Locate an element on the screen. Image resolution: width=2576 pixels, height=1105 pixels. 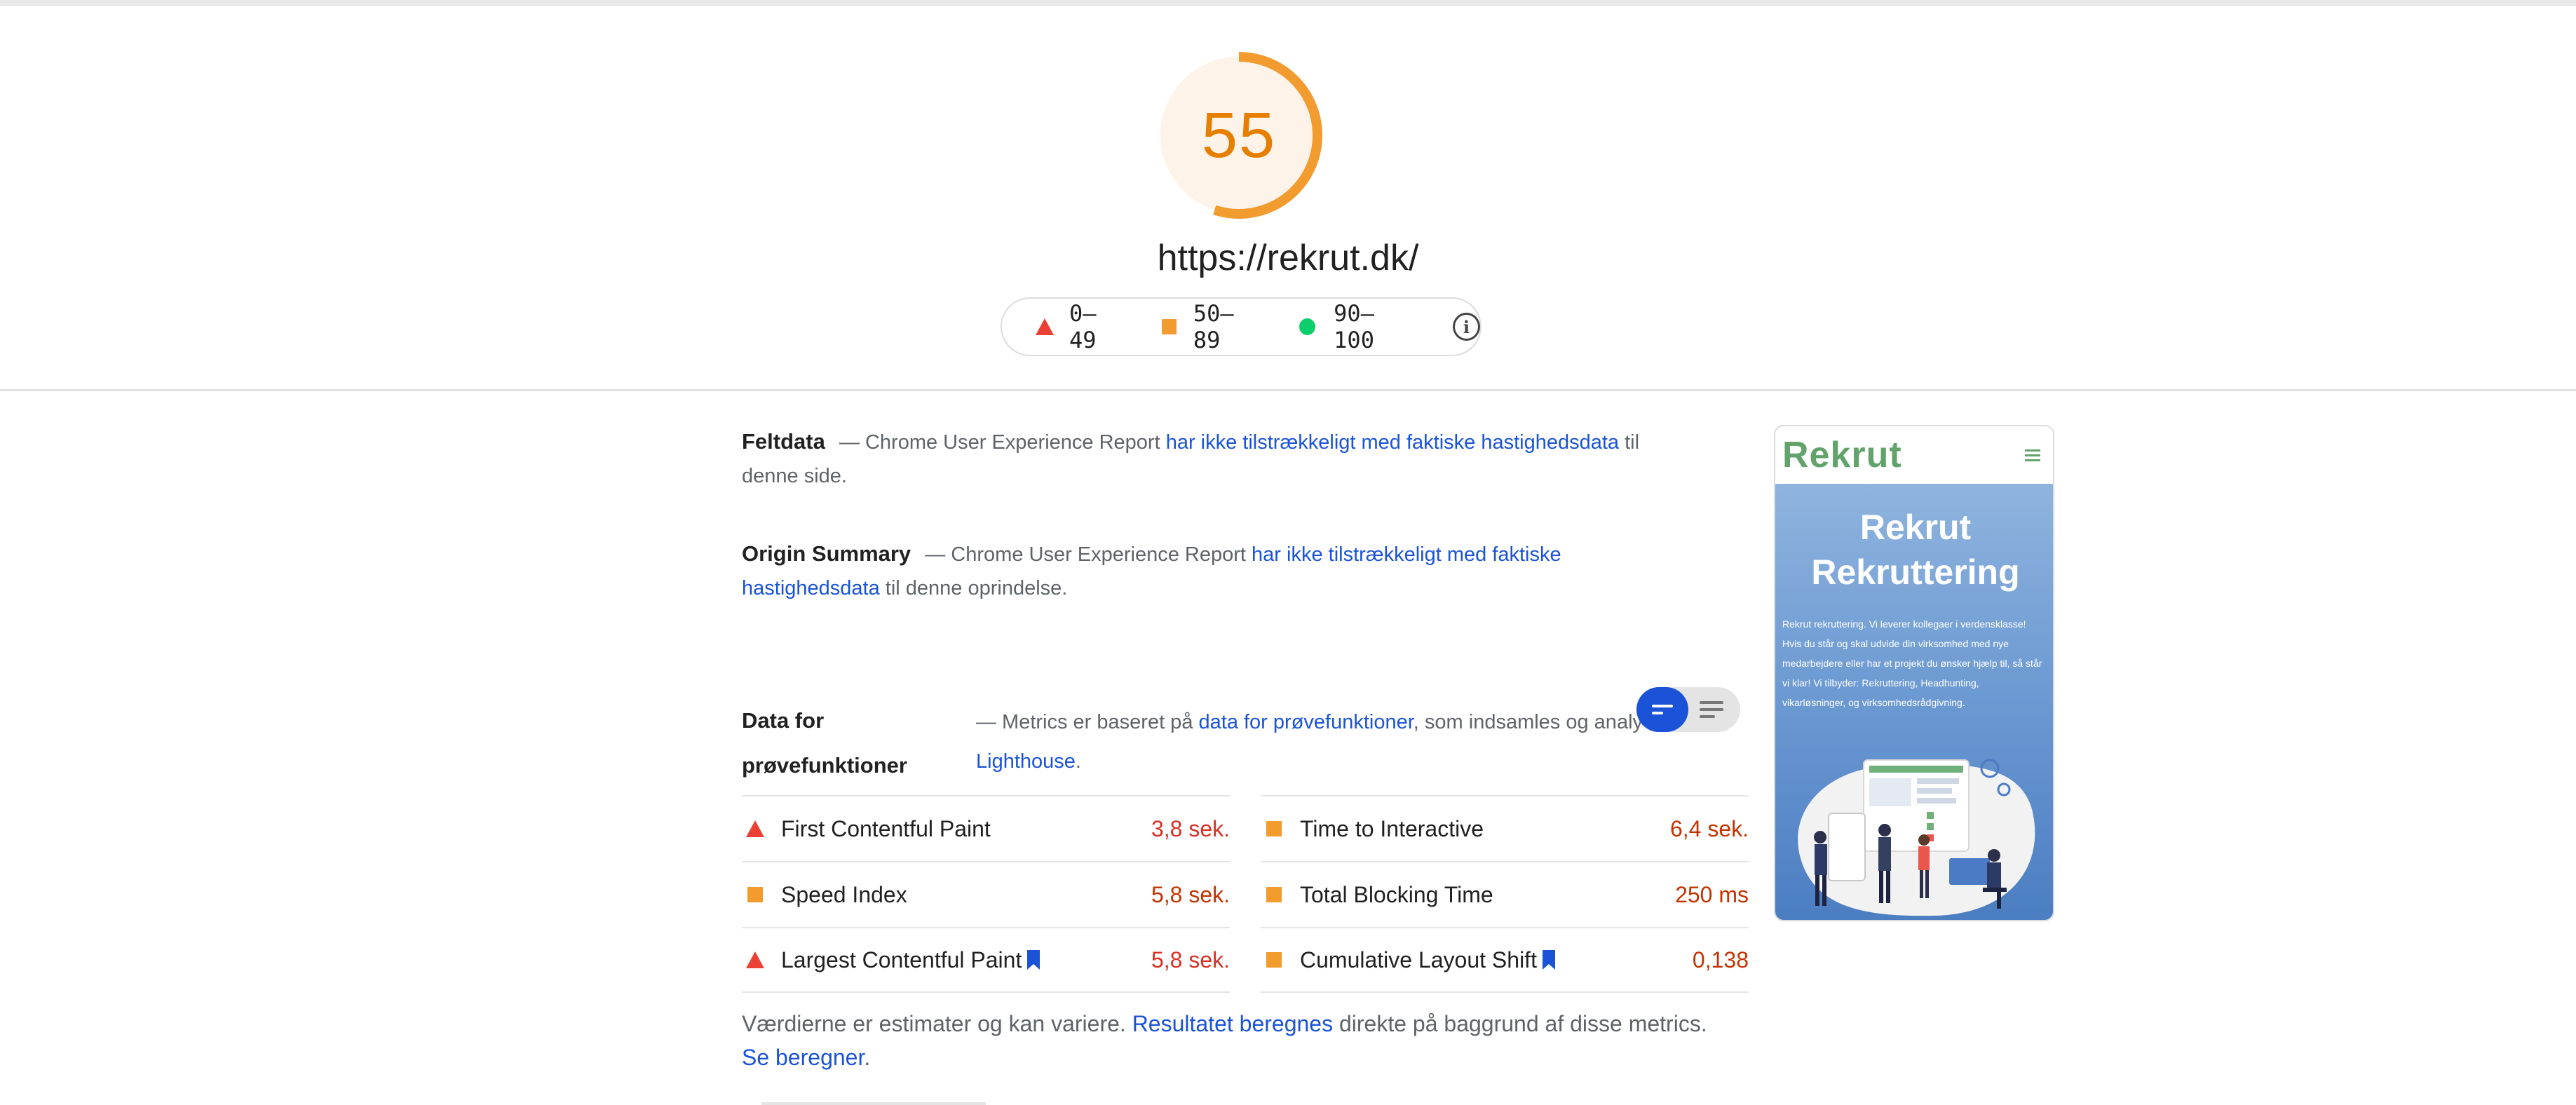
metric-time-to-interactive: Time to Interactive 6,4 sek. is located at coordinates (1505, 828).